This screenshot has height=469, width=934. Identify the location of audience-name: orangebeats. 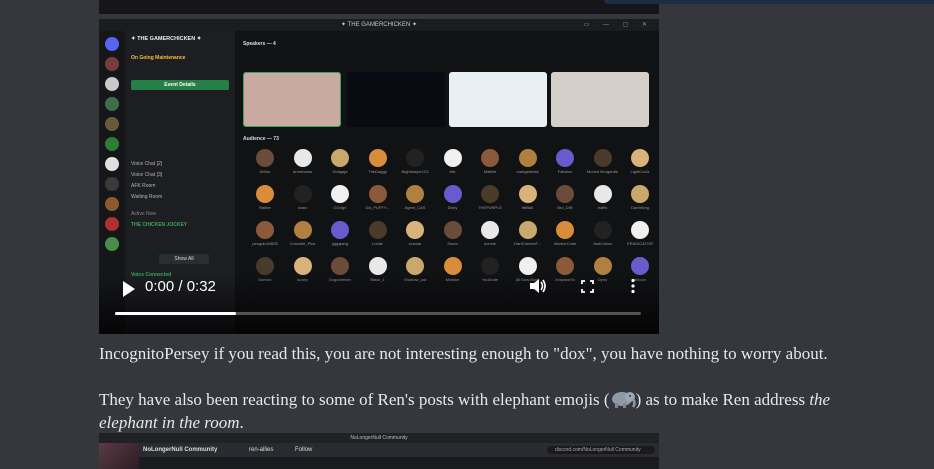
(527, 171).